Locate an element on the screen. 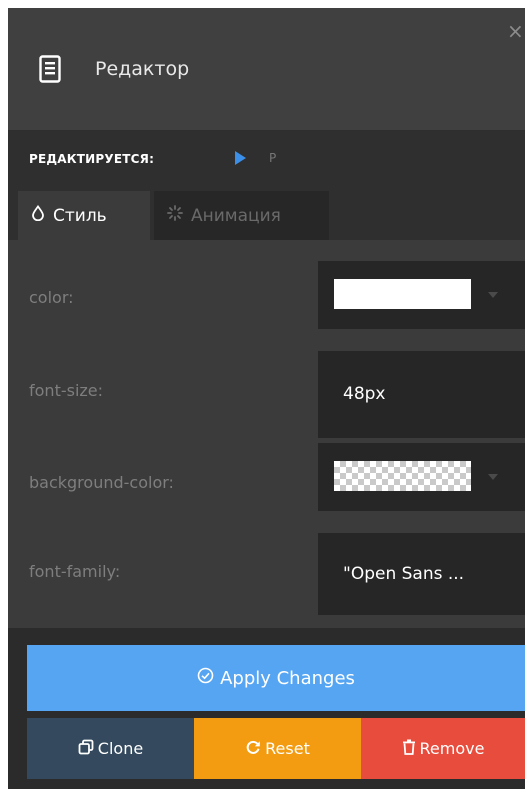 Image resolution: width=525 pixels, height=789 pixels. remove-button: Remove is located at coordinates (443, 748).